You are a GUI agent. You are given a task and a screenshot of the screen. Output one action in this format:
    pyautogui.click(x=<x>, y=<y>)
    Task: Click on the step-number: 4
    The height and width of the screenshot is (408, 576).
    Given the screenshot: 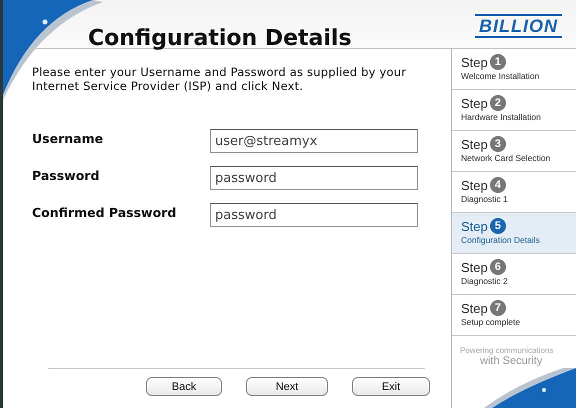 What is the action you would take?
    pyautogui.click(x=498, y=185)
    